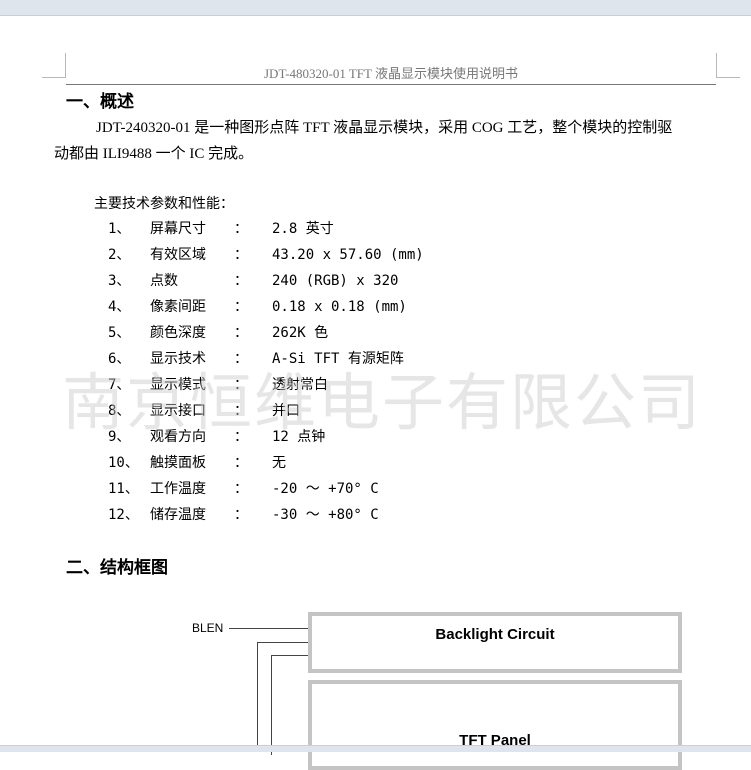  Describe the element at coordinates (119, 333) in the screenshot. I see `spec-num: 5、` at that location.